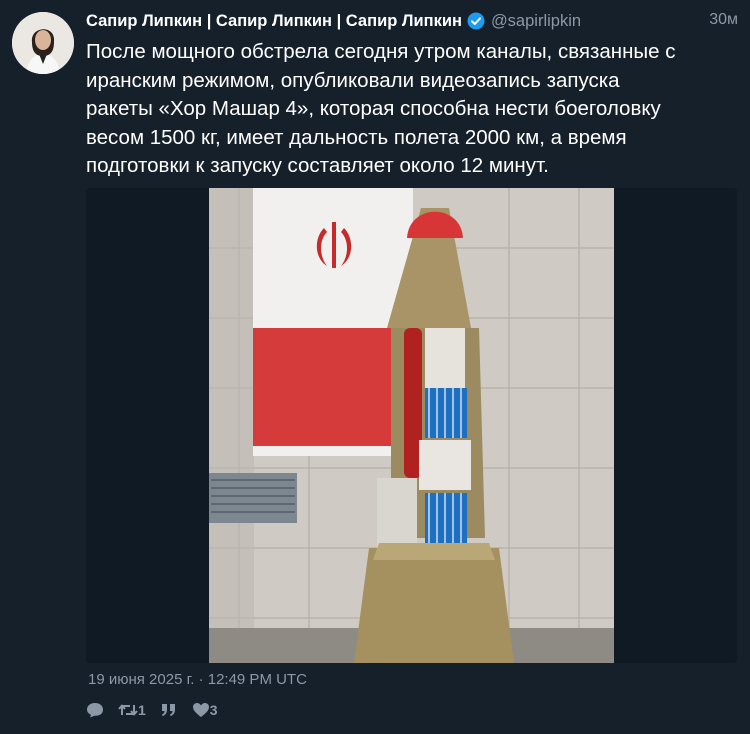  Describe the element at coordinates (43, 43) in the screenshot. I see `avatar` at that location.